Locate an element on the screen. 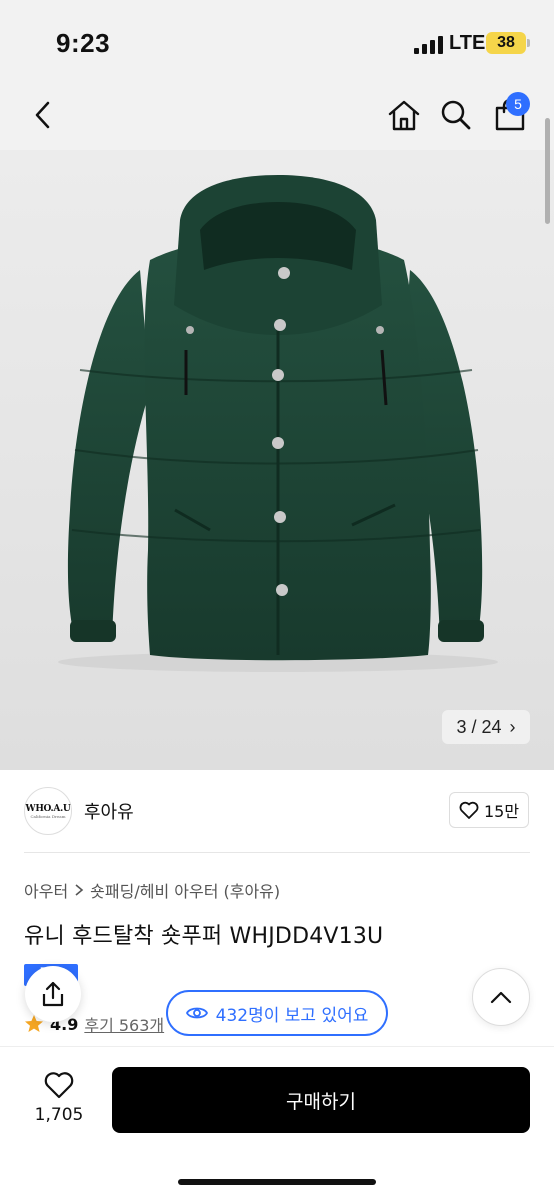 This screenshot has width=554, height=1200. viewers-pill: 432명이 보고 있어요 is located at coordinates (277, 1013).